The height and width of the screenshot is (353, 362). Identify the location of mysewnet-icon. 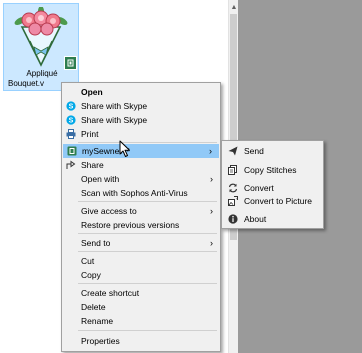
(72, 151).